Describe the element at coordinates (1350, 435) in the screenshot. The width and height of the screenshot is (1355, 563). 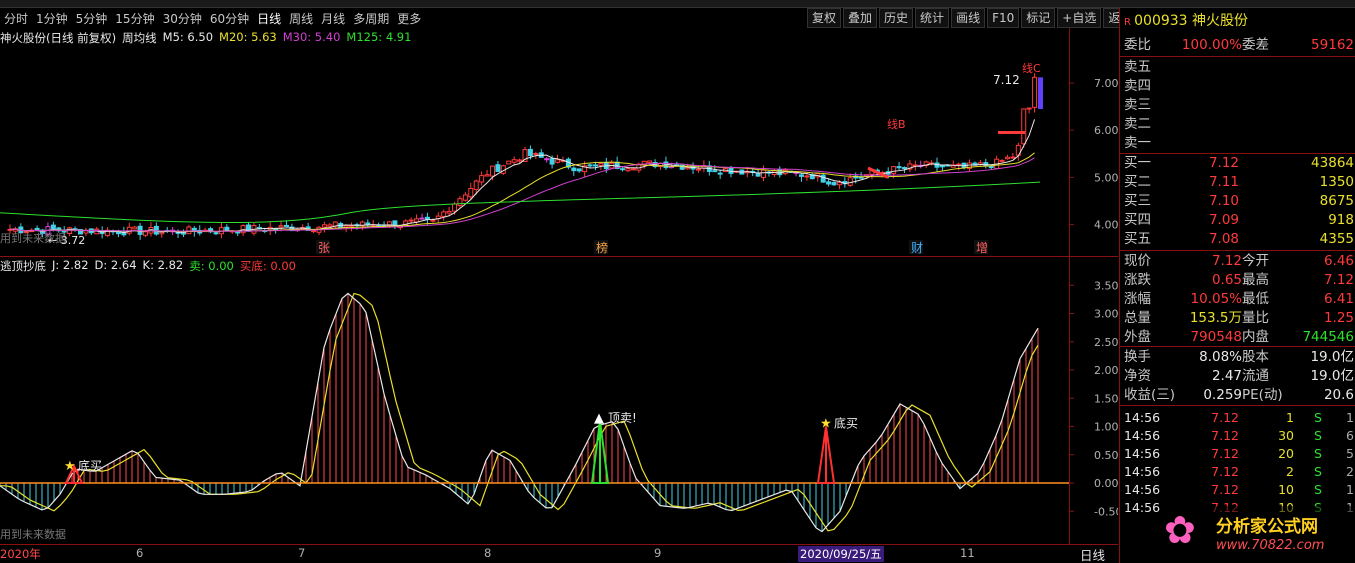
I see `tick-count: 6` at that location.